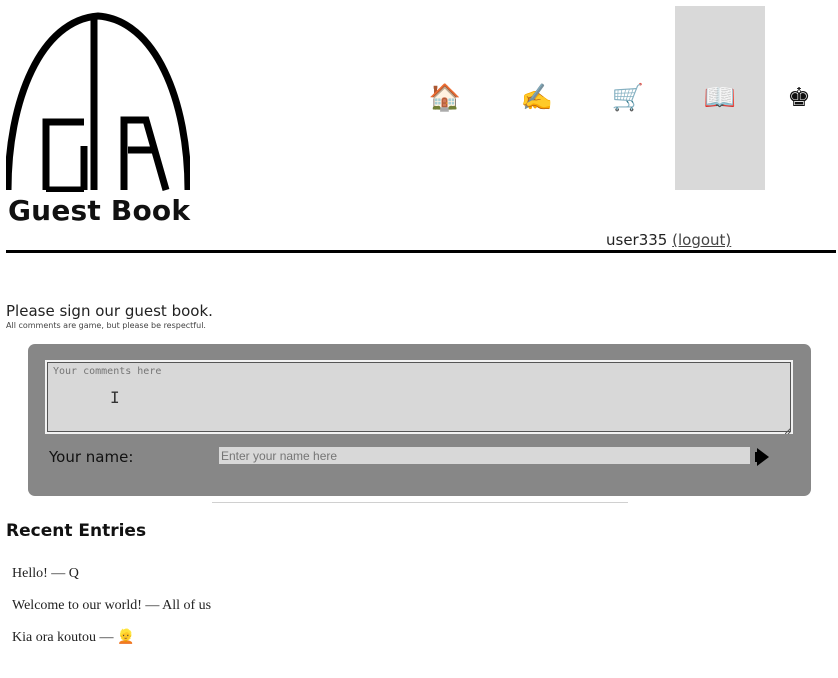  Describe the element at coordinates (91, 457) in the screenshot. I see `name-label: Your name:` at that location.